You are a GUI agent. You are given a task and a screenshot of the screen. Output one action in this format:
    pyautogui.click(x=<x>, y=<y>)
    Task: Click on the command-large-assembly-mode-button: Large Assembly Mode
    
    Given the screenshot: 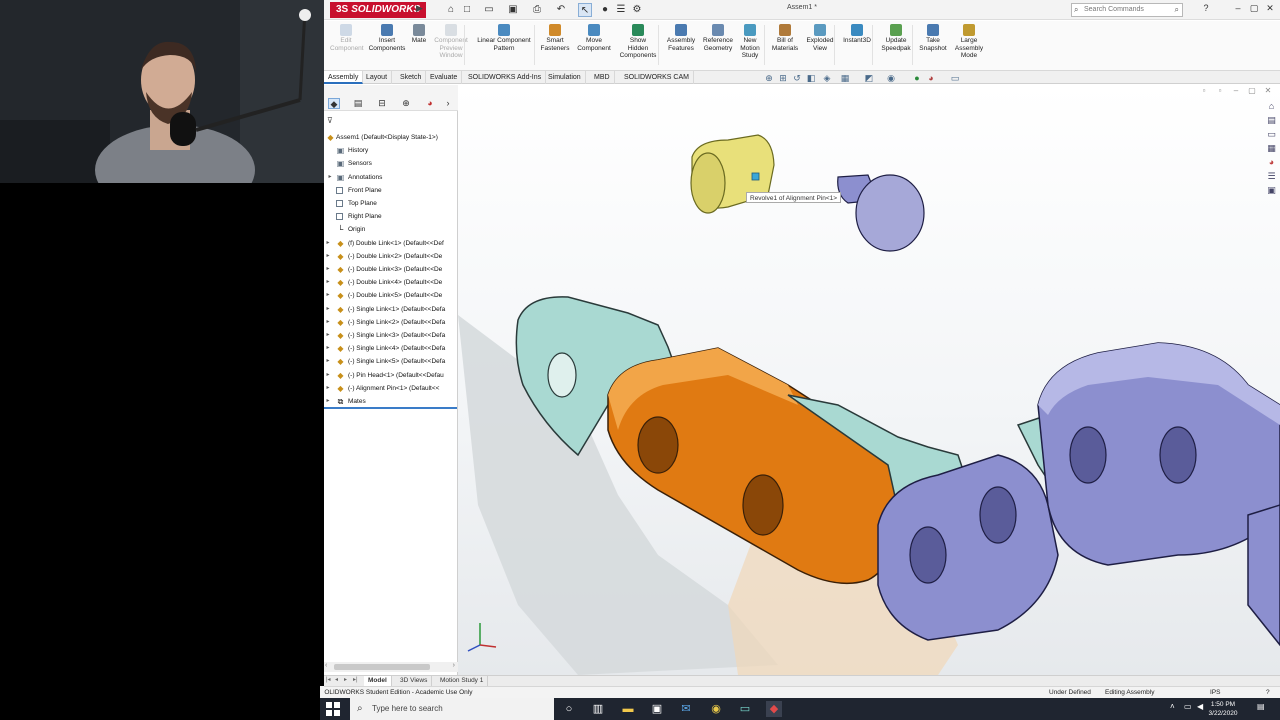 What is the action you would take?
    pyautogui.click(x=969, y=42)
    